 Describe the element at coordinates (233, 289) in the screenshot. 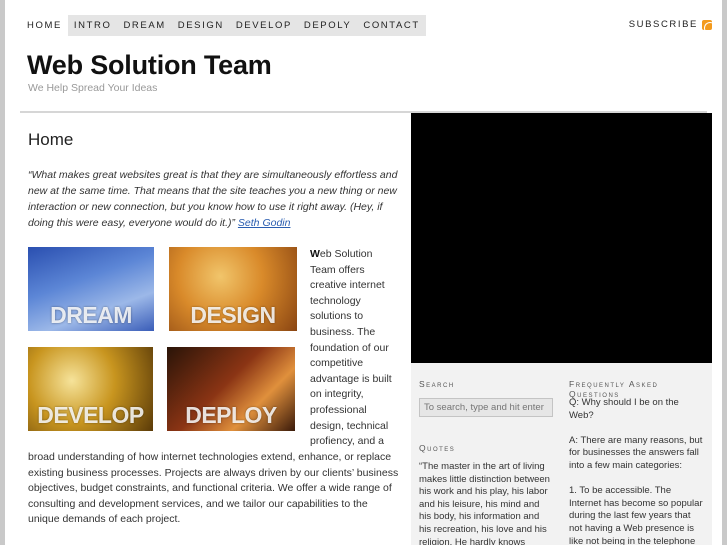

I see `design-image: DESIGN` at that location.